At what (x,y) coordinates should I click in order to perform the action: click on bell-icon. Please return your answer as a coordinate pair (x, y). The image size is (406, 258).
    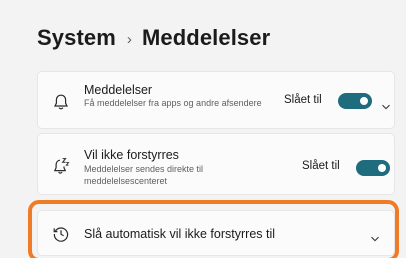
    Looking at the image, I should click on (61, 102).